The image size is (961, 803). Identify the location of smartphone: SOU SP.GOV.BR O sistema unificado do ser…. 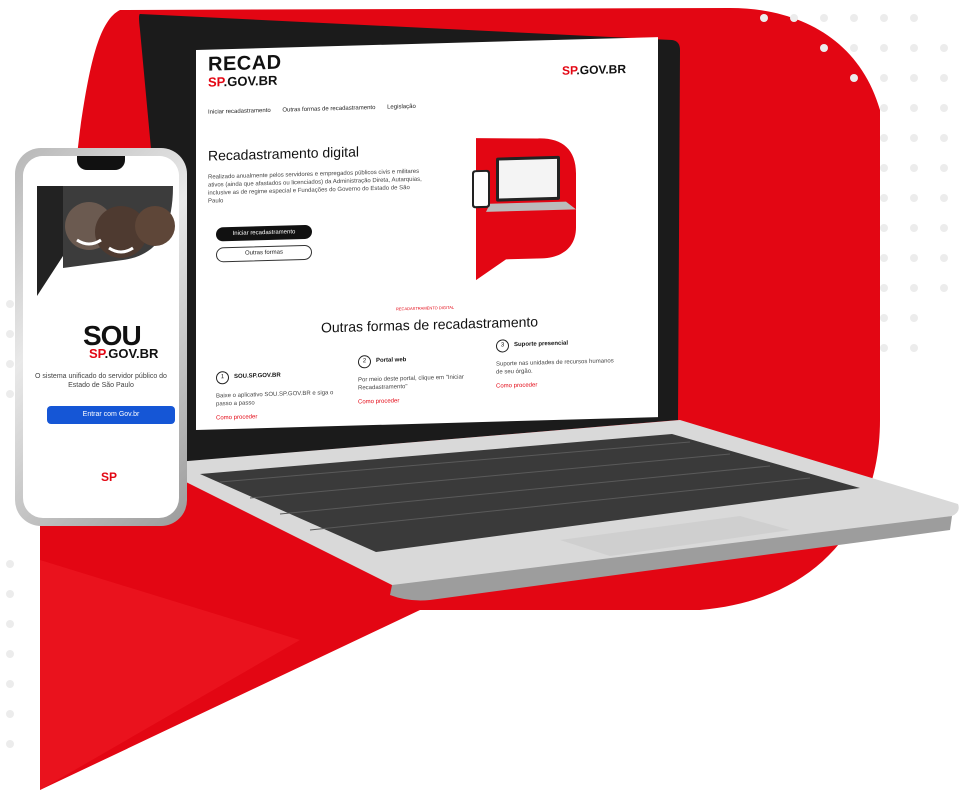
(101, 337).